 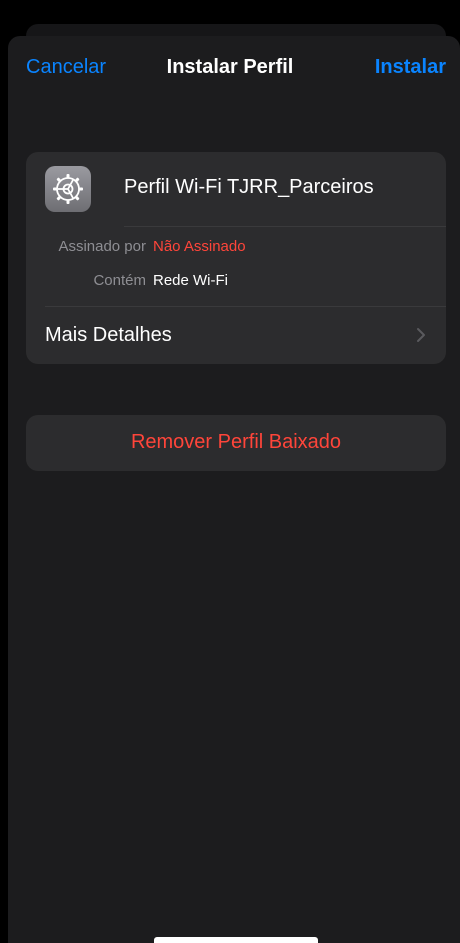 What do you see at coordinates (236, 283) in the screenshot?
I see `contains-row: Contém Rede Wi-Fi` at bounding box center [236, 283].